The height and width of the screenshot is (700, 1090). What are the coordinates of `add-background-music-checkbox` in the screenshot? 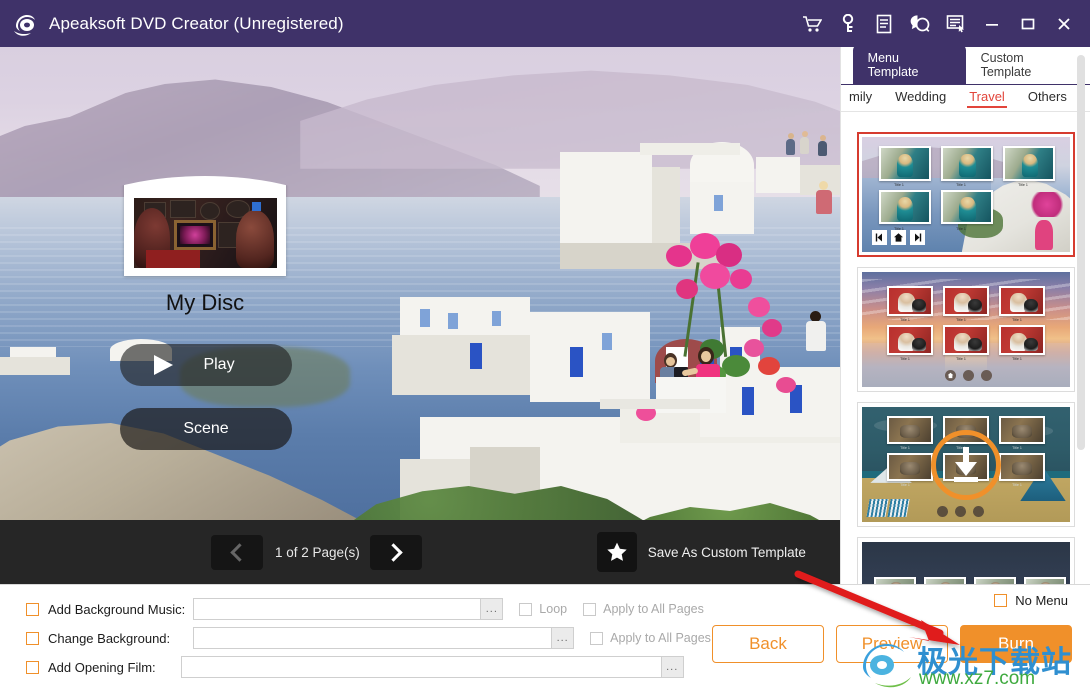 It's located at (32, 609).